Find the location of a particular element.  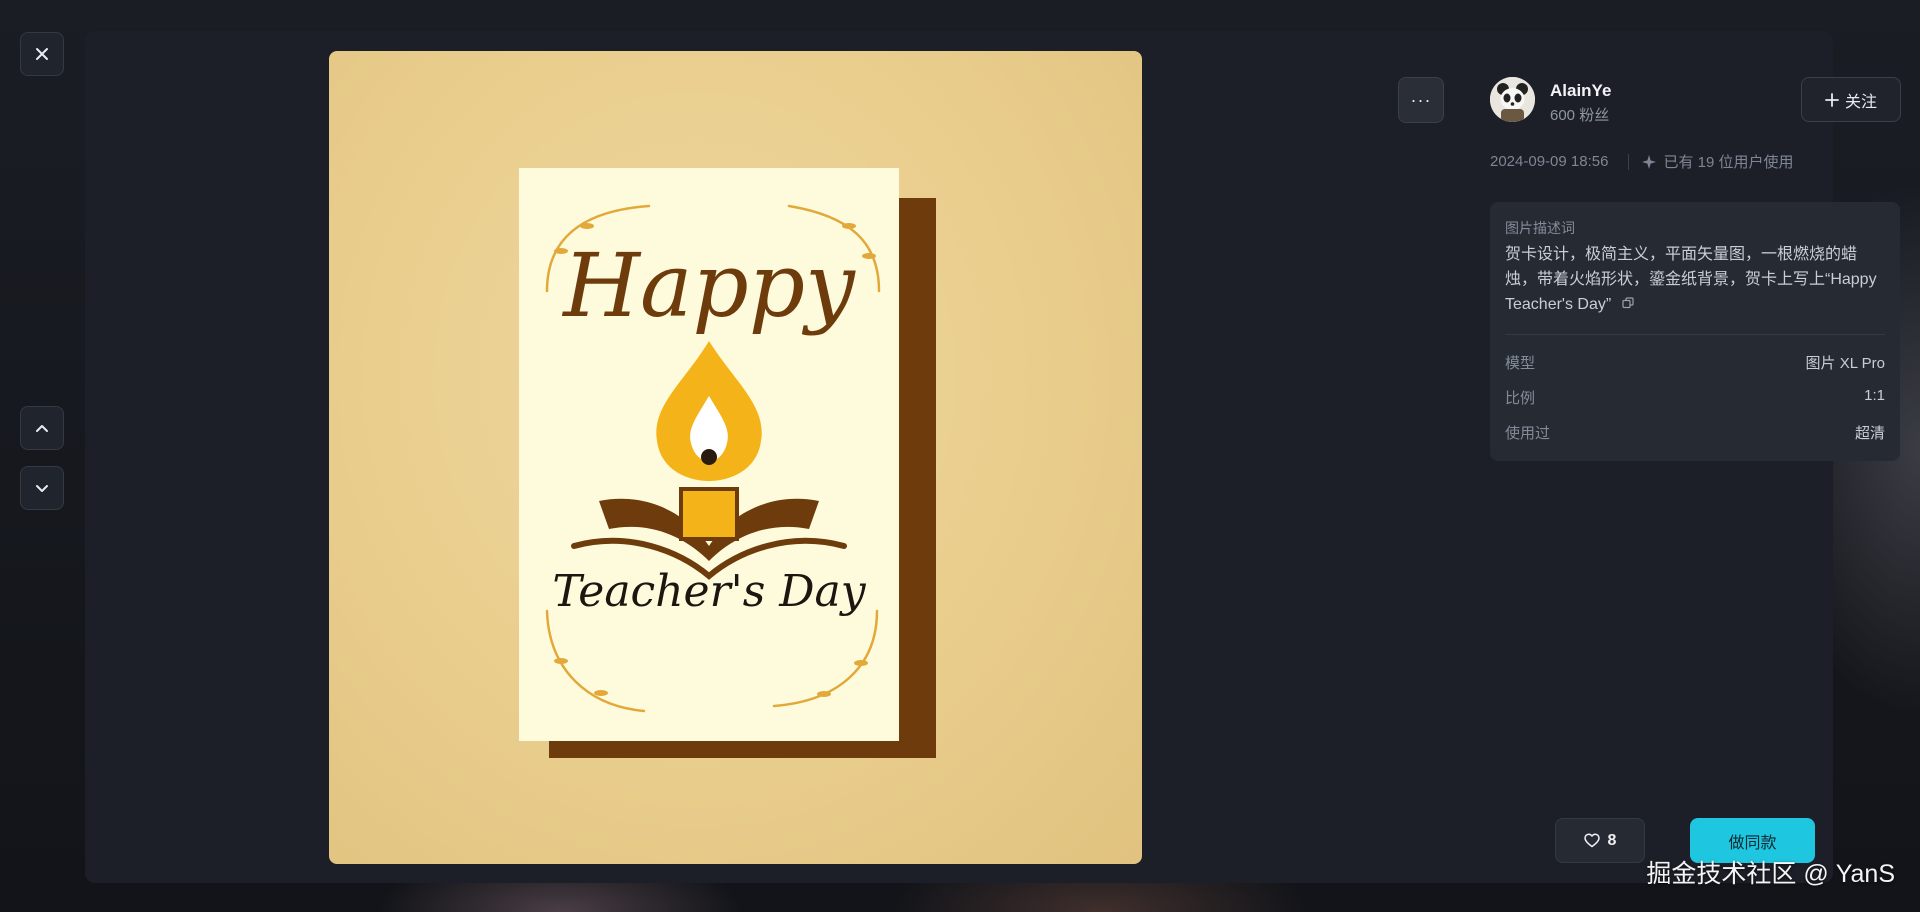

panda-avatar-icon is located at coordinates (1512, 99).